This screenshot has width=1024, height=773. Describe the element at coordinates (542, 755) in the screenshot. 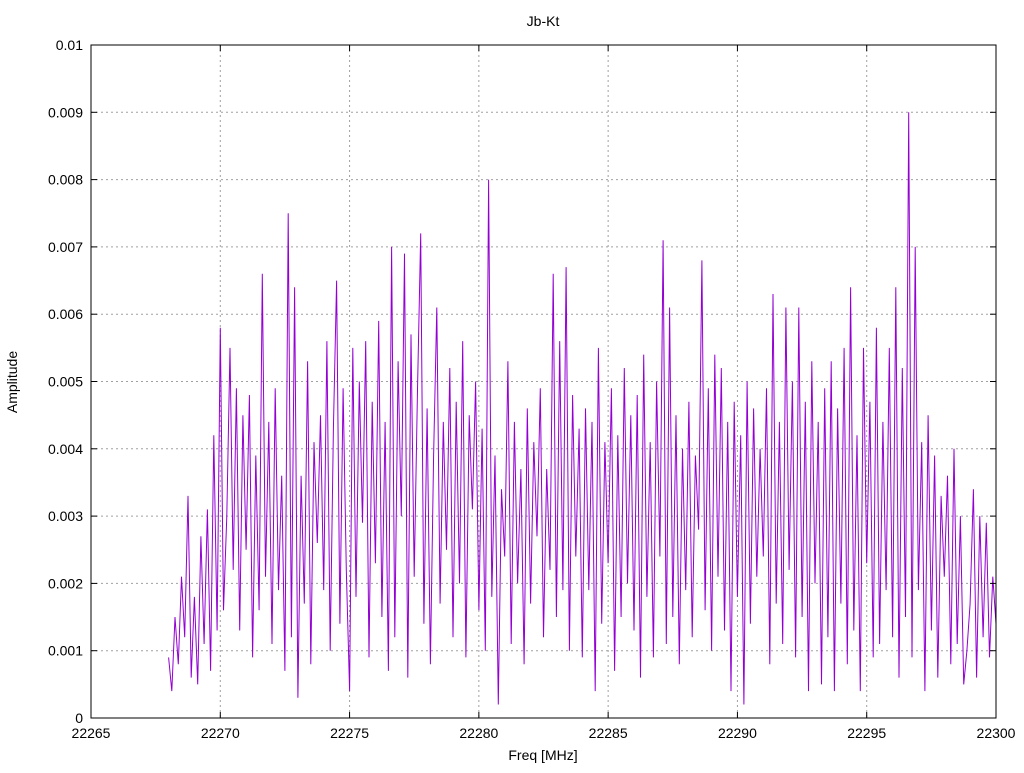

I see `x-axis-label: Freq [MHz]` at that location.